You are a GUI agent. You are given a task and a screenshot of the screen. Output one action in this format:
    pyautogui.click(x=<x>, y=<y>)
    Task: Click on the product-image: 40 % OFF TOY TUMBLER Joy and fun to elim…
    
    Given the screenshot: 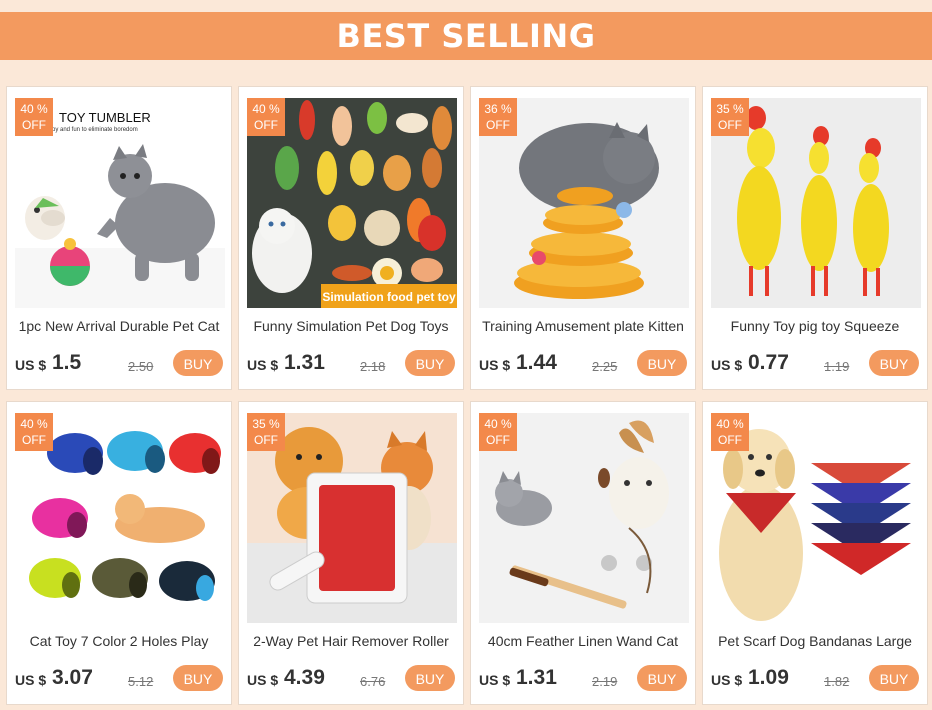 What is the action you would take?
    pyautogui.click(x=120, y=203)
    